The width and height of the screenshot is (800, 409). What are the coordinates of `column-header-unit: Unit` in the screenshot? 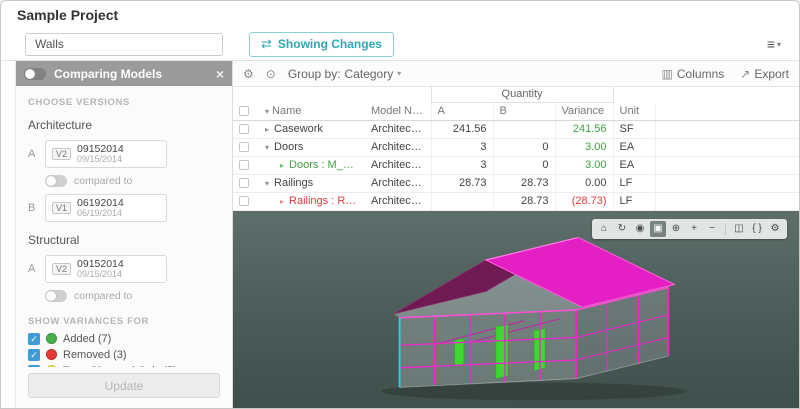 It's located at (634, 111).